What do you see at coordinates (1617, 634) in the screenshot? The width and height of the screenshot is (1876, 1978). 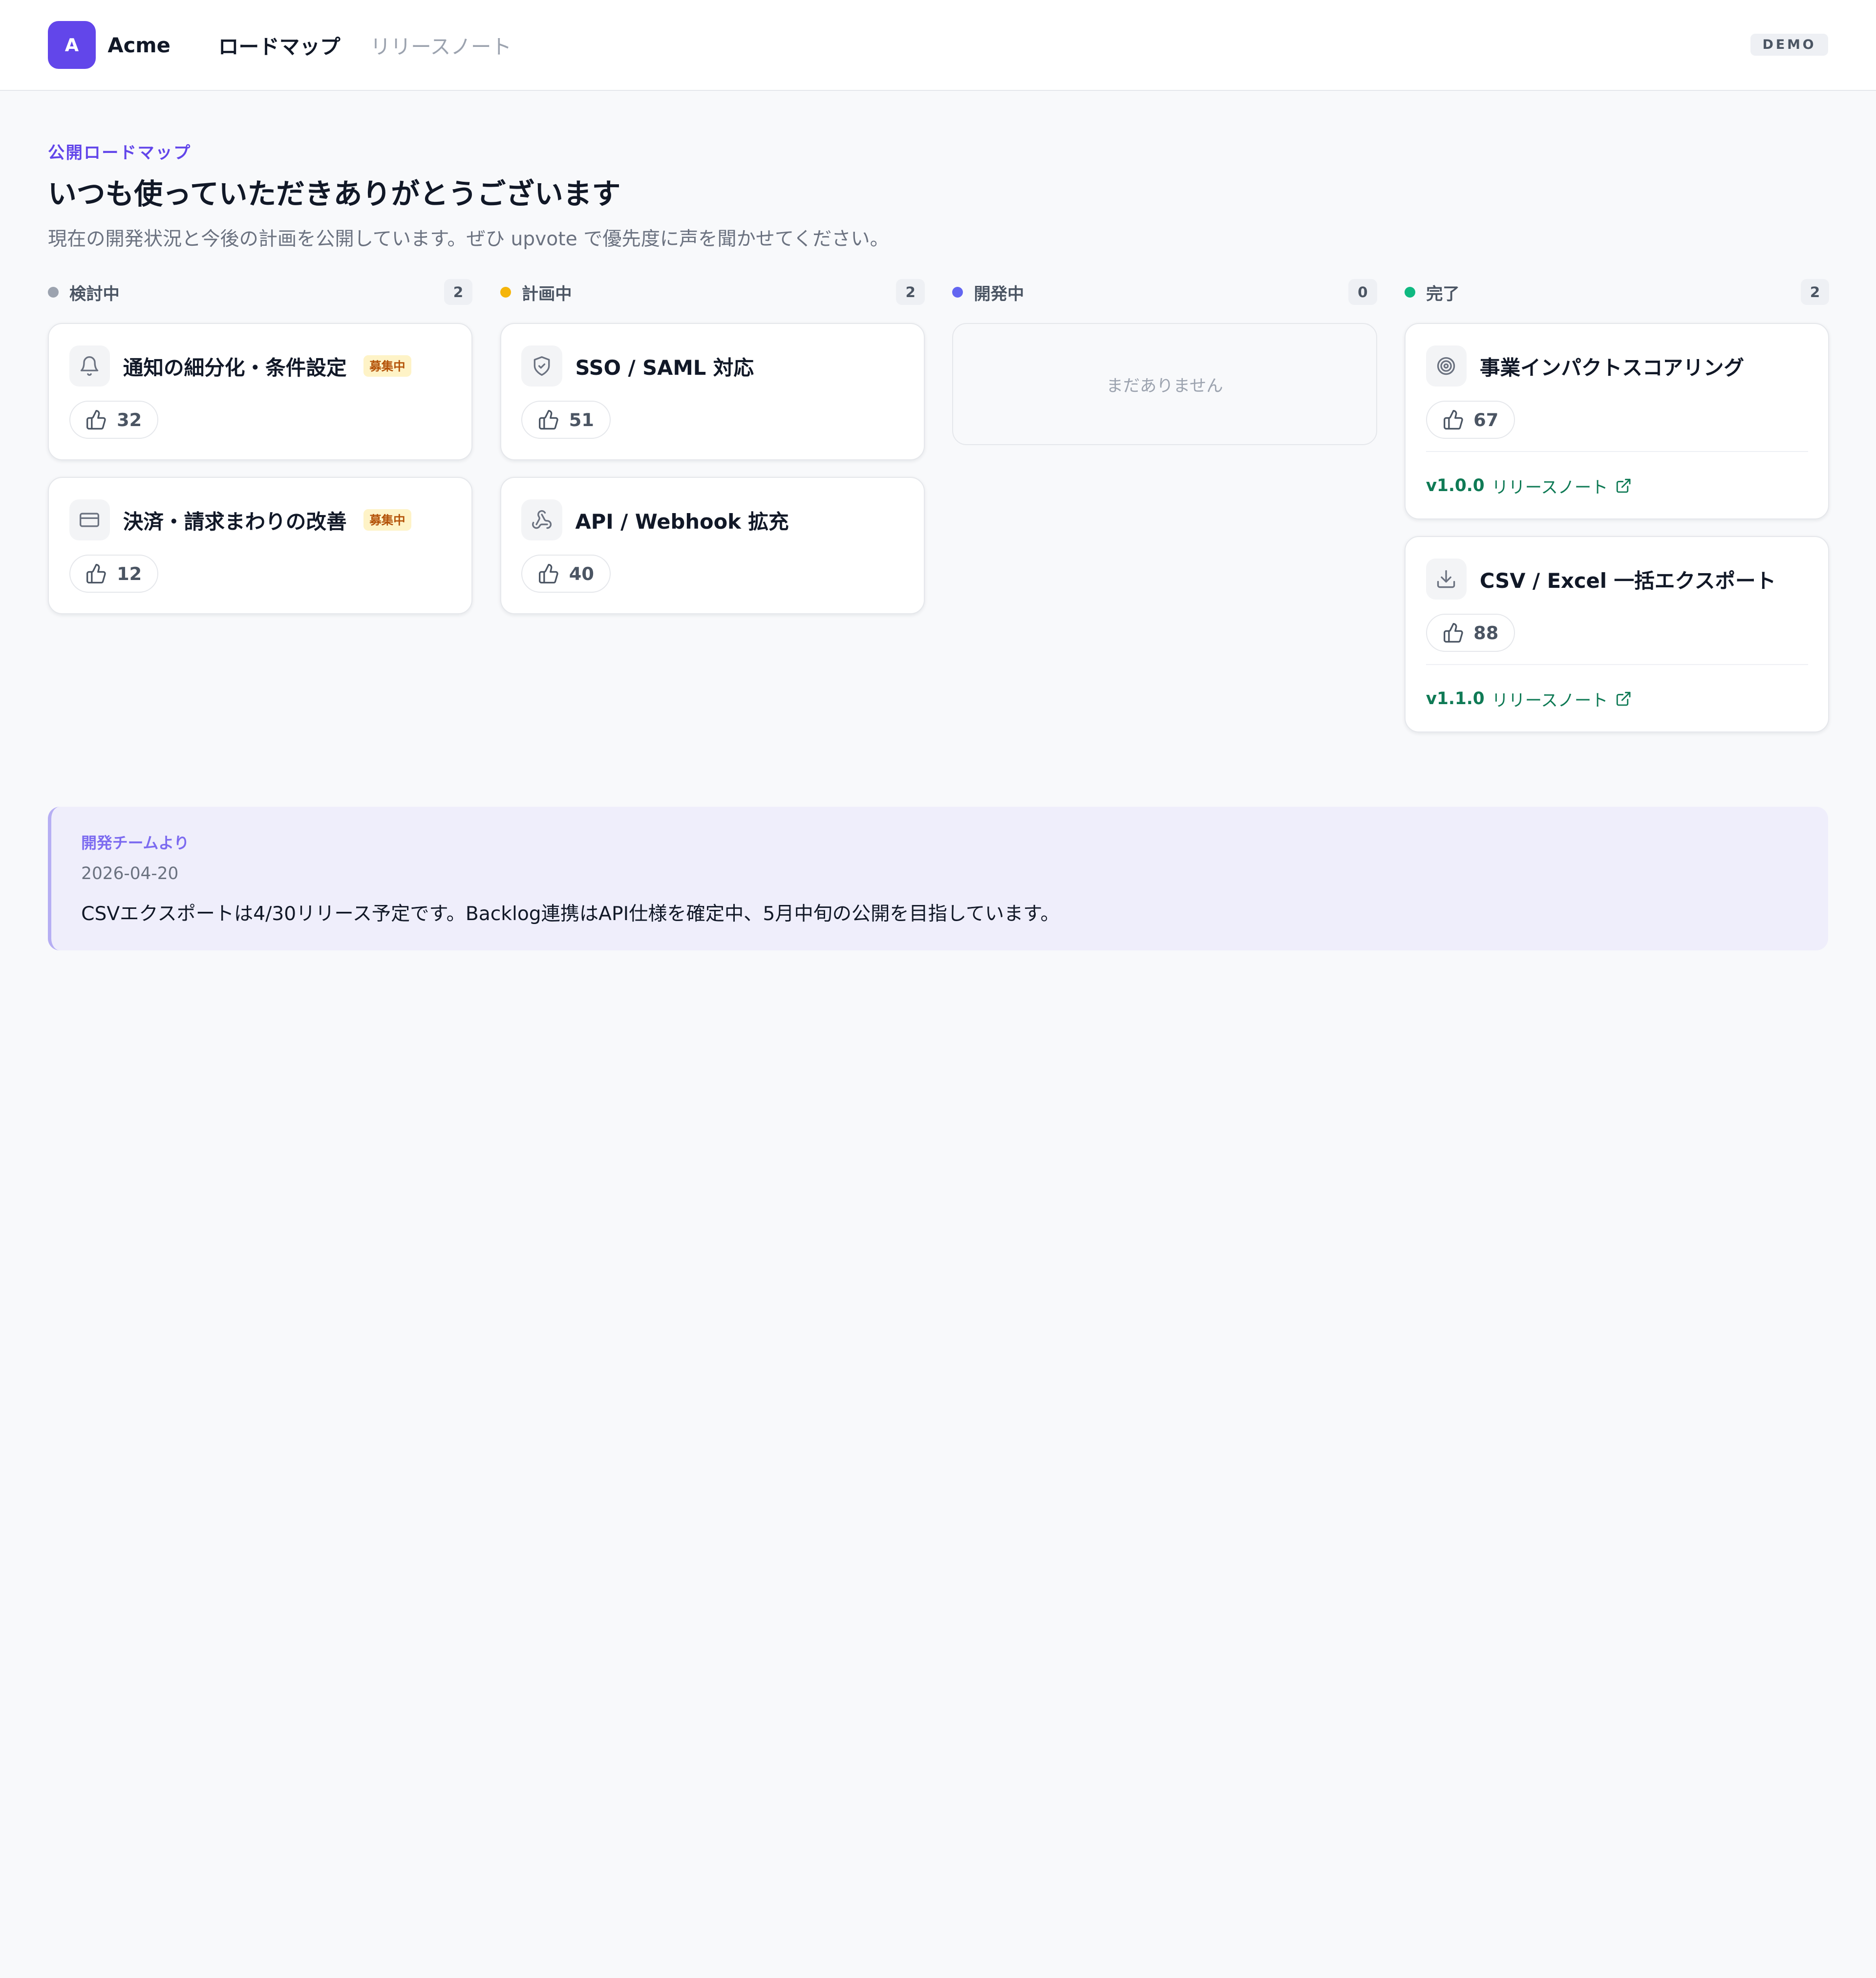 I see `roadmap-card: CSV / Excel 一括エクスポート 88 v1.1.0 リリースノート` at bounding box center [1617, 634].